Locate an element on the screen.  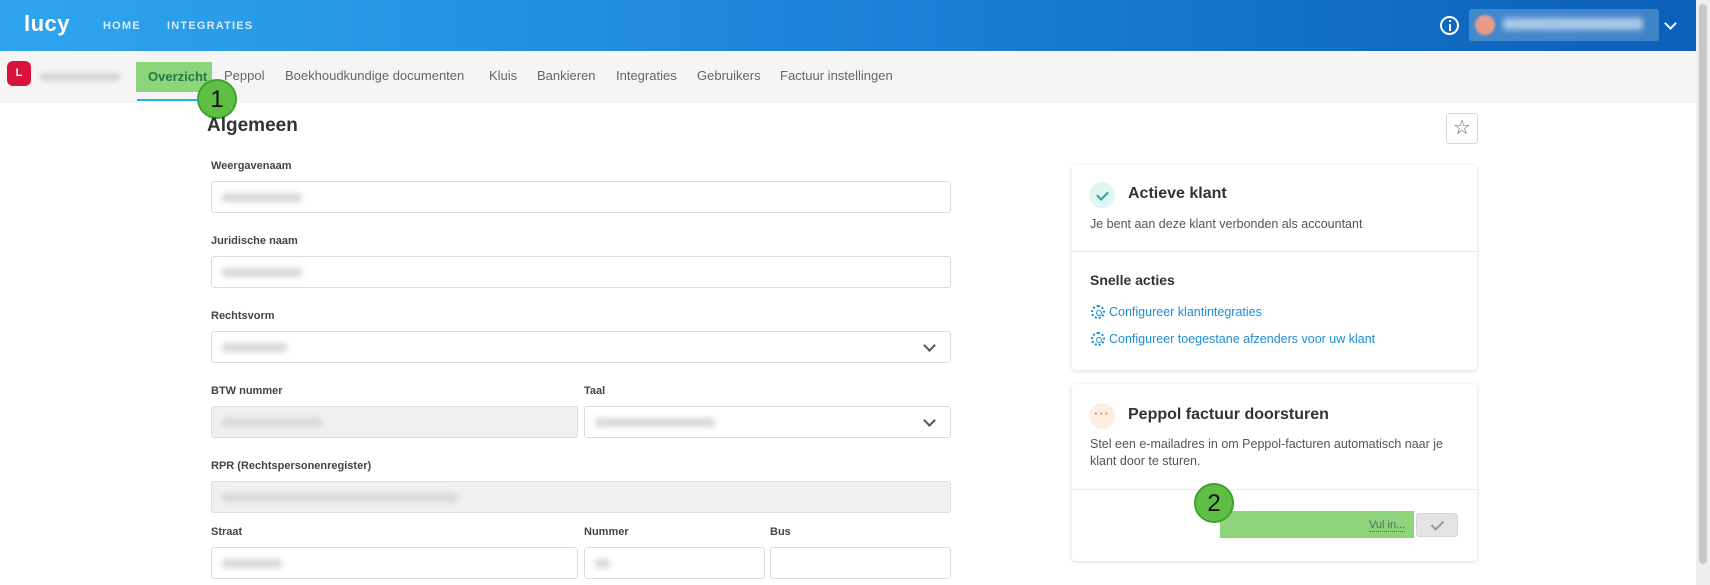
display-name-label: Weergavenaam is located at coordinates (251, 166).